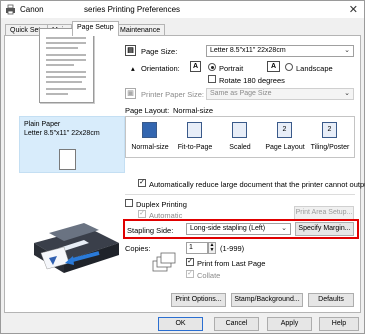 Image resolution: width=365 pixels, height=334 pixels. I want to click on portrait-radio, so click(212, 67).